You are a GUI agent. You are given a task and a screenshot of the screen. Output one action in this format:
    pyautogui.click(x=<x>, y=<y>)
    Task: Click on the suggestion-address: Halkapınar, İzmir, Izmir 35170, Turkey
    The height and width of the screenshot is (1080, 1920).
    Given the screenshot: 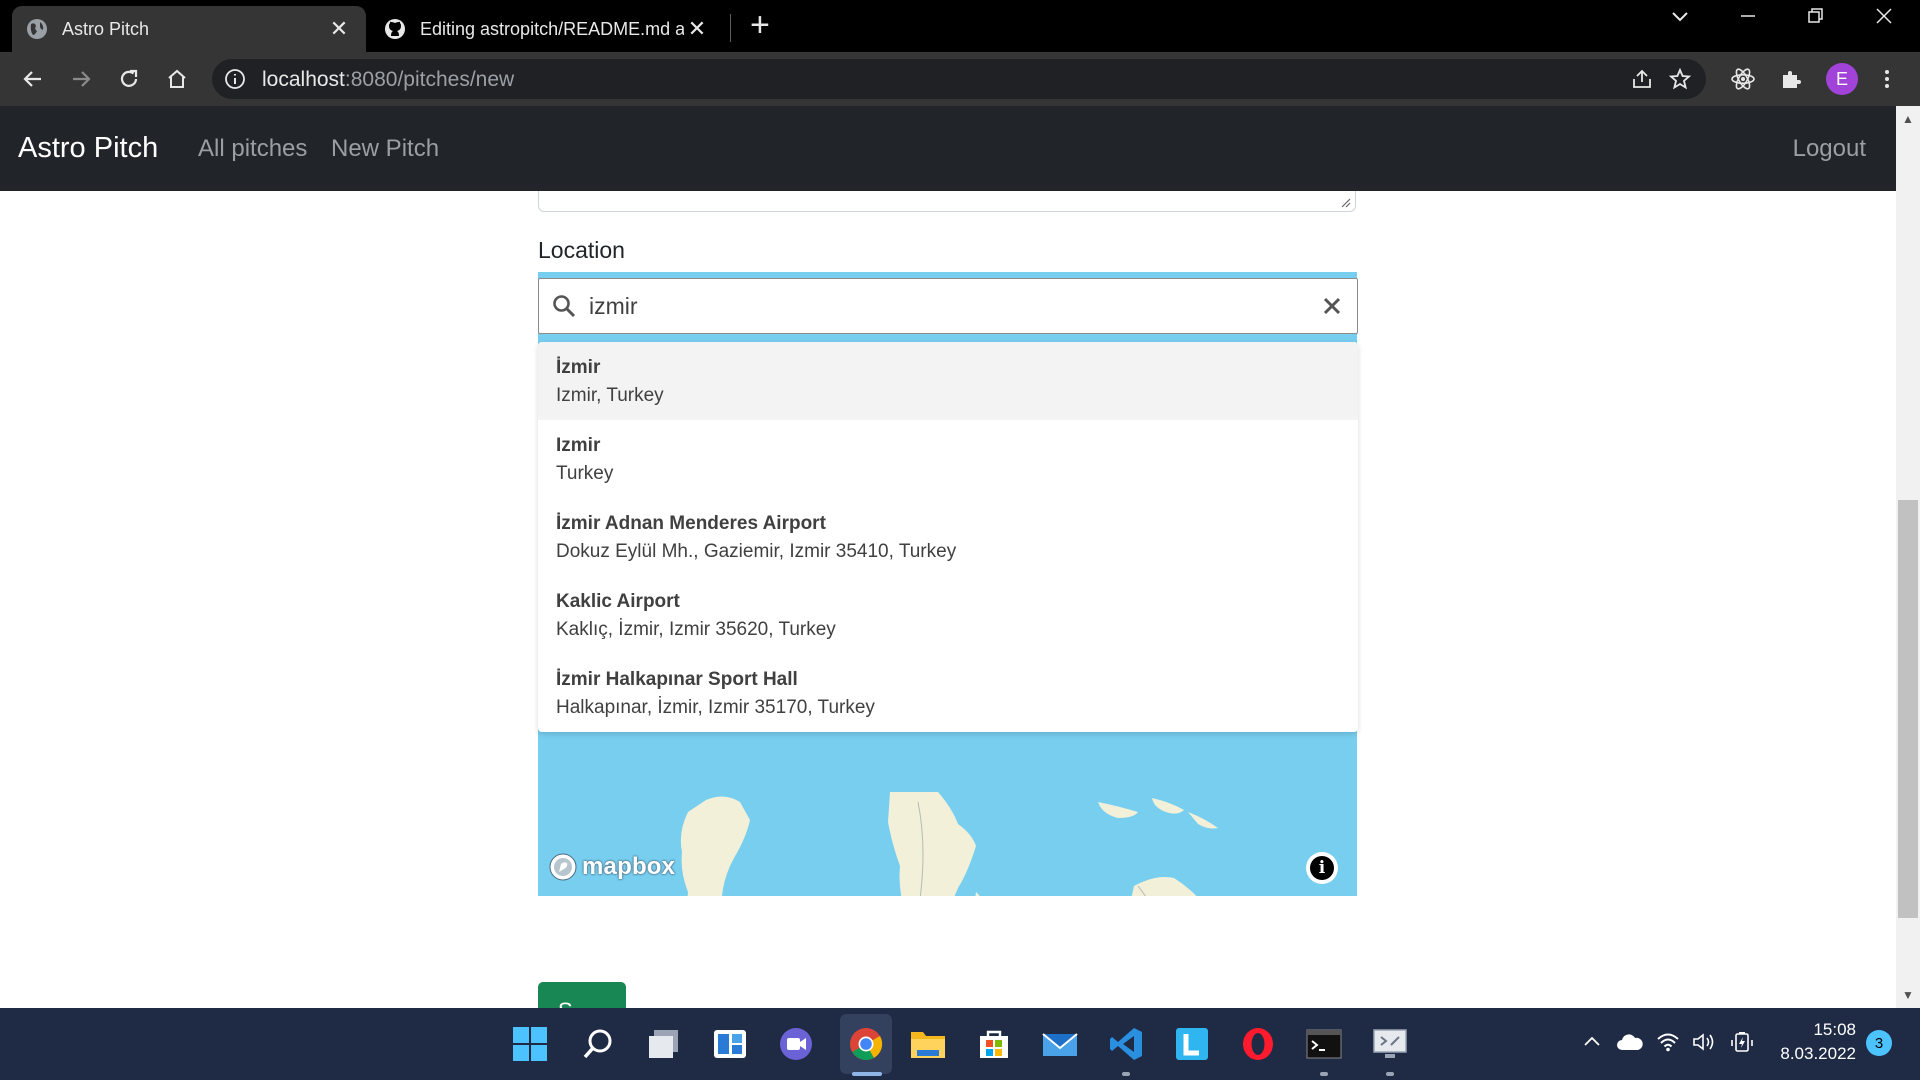 What is the action you would take?
    pyautogui.click(x=715, y=707)
    